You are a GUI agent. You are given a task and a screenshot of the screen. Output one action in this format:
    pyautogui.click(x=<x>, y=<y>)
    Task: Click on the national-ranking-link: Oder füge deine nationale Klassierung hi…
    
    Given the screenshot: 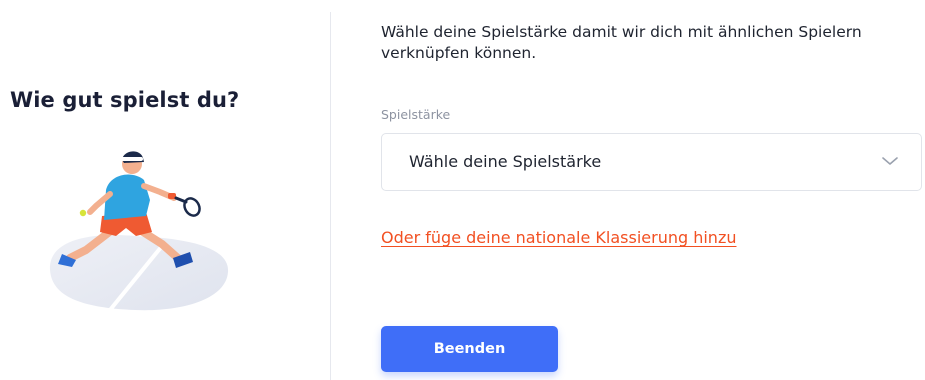 What is the action you would take?
    pyautogui.click(x=558, y=237)
    